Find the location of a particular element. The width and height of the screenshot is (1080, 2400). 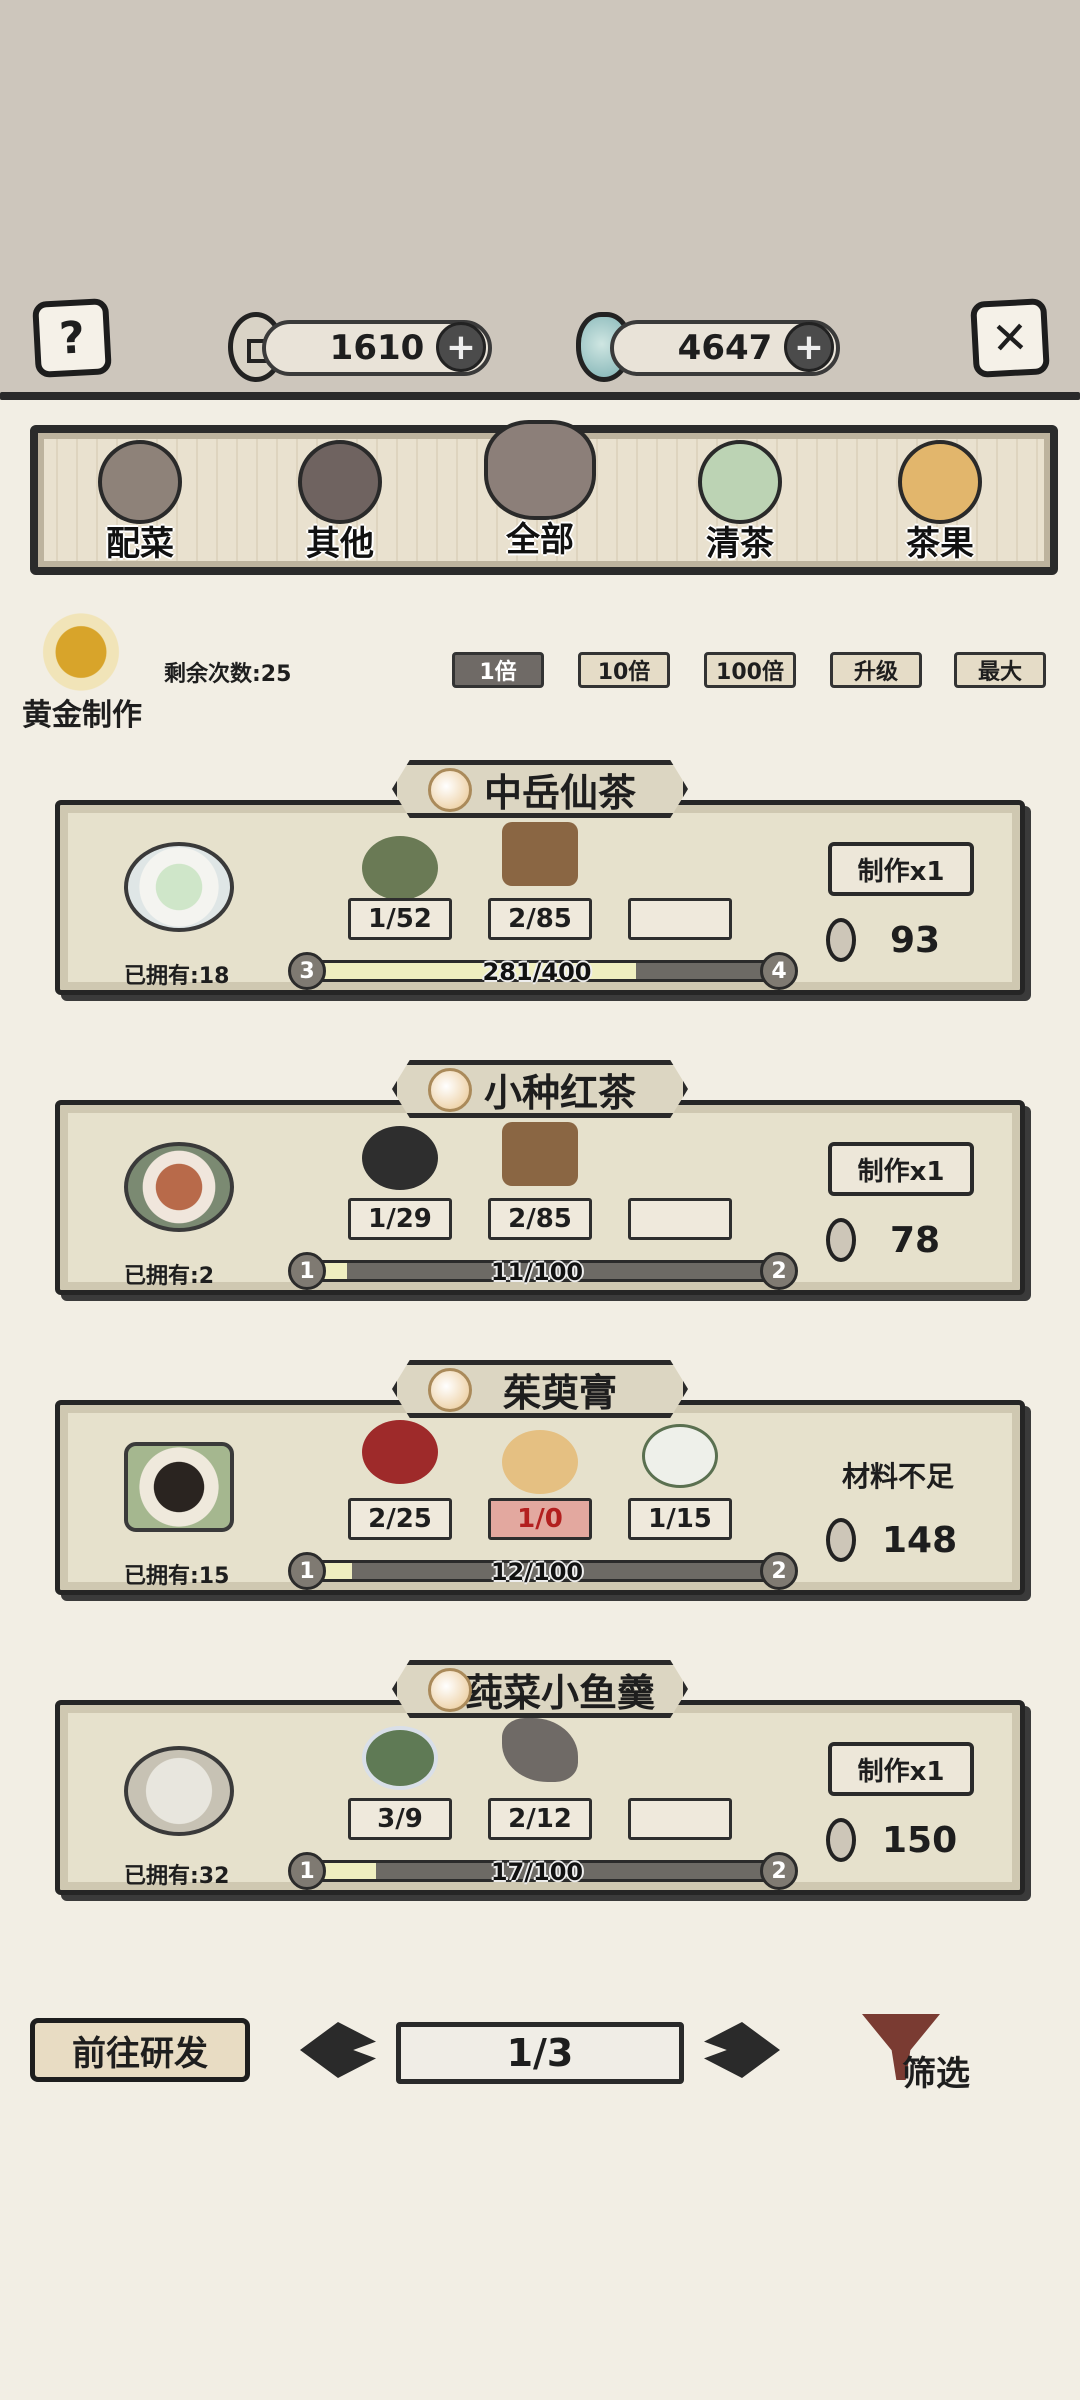

multiplier-100x-button: 100倍 is located at coordinates (750, 670).